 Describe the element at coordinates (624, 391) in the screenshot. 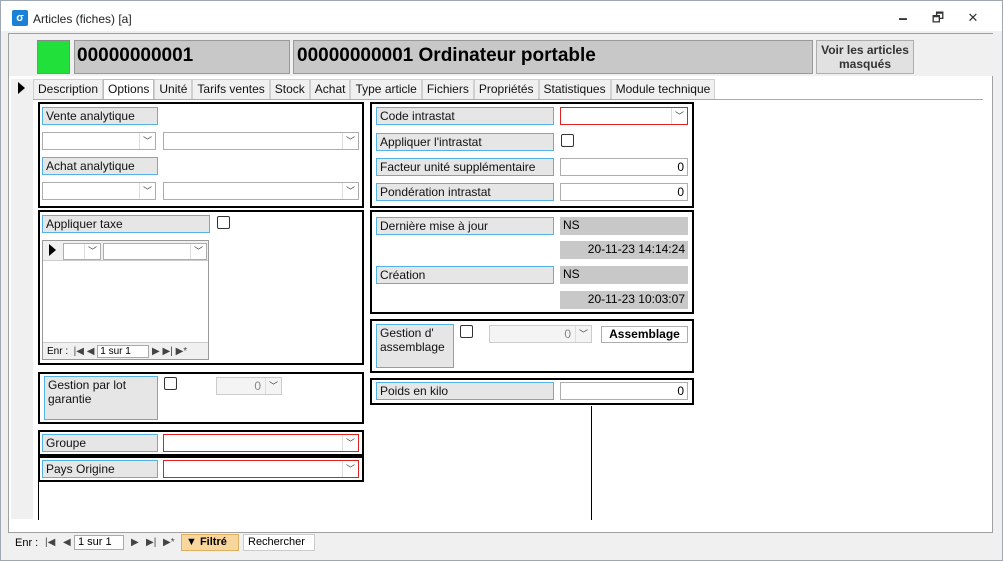

I see `poids-input: 0` at that location.